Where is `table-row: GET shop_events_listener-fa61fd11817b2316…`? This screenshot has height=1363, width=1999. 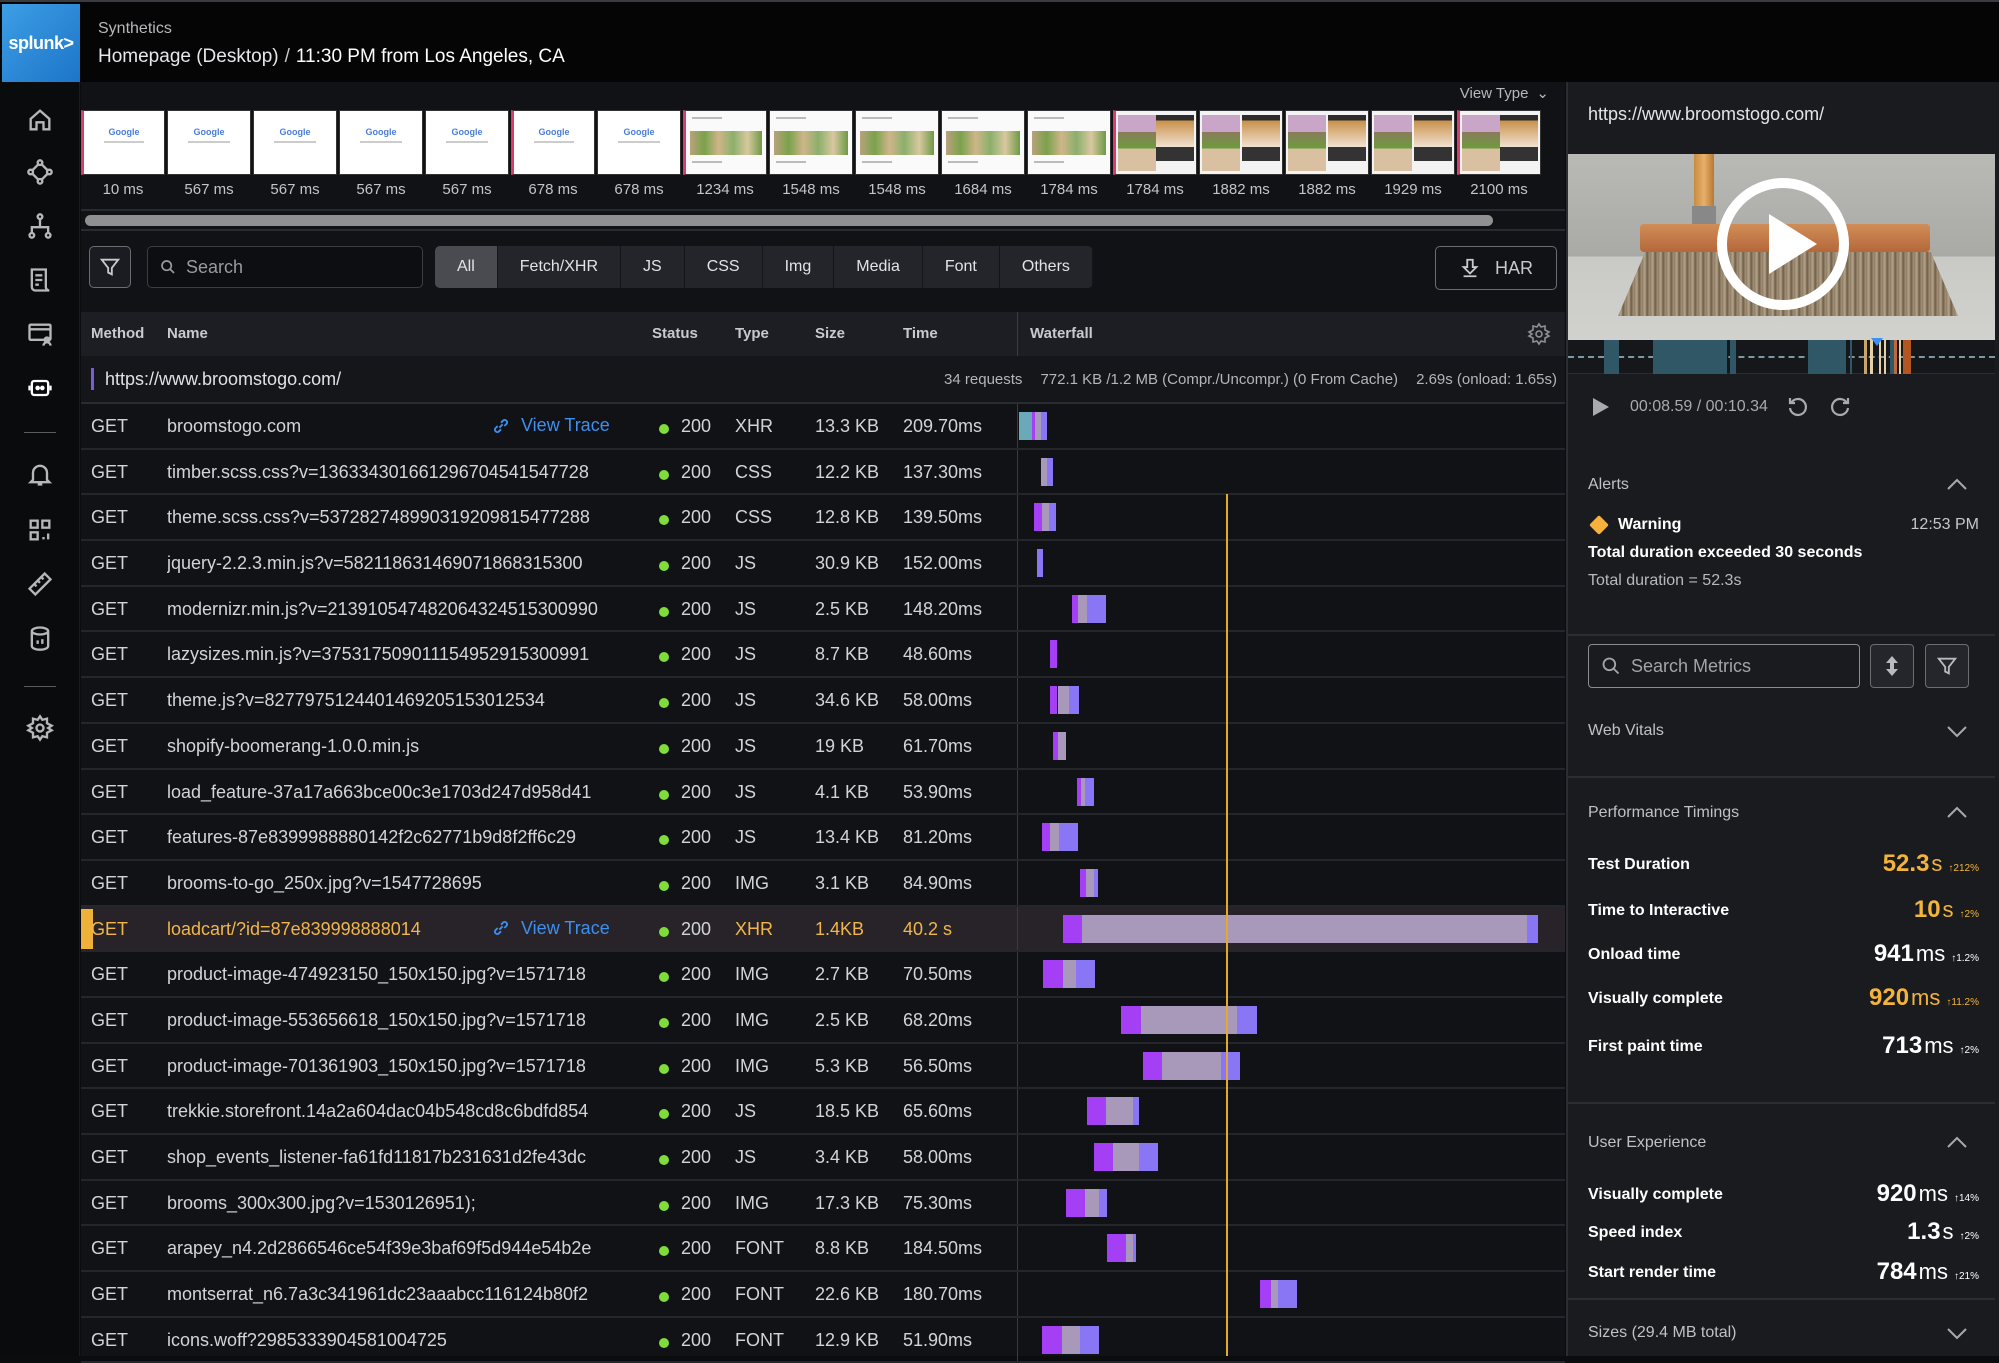 table-row: GET shop_events_listener-fa61fd11817b2316… is located at coordinates (823, 1158).